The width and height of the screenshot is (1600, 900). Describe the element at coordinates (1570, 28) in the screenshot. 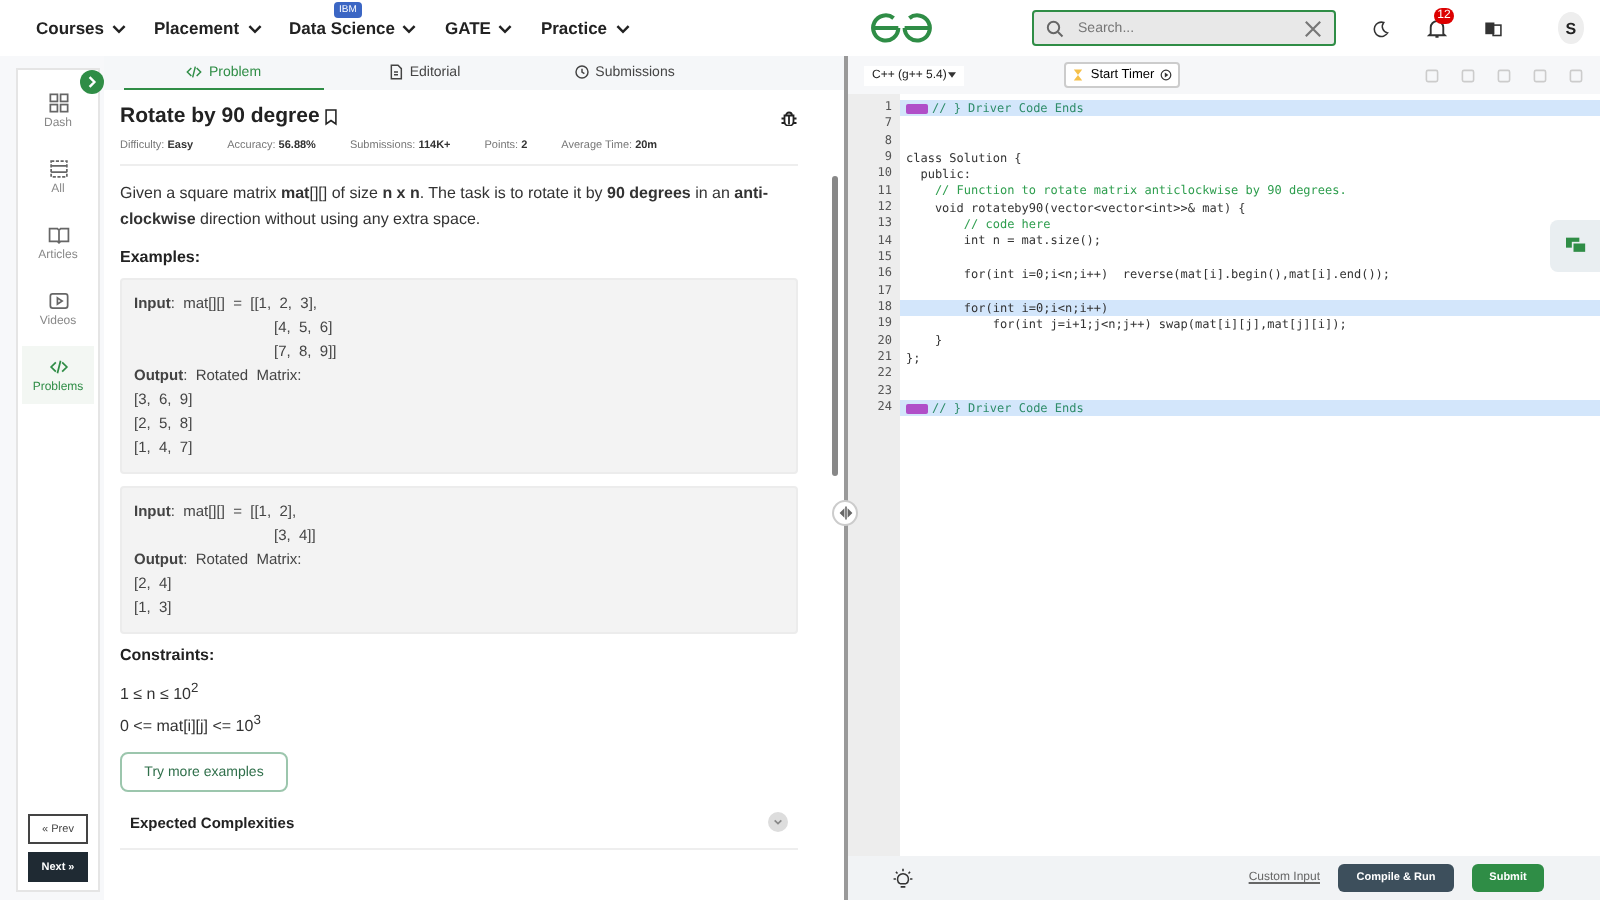

I see `user-avatar: S` at that location.